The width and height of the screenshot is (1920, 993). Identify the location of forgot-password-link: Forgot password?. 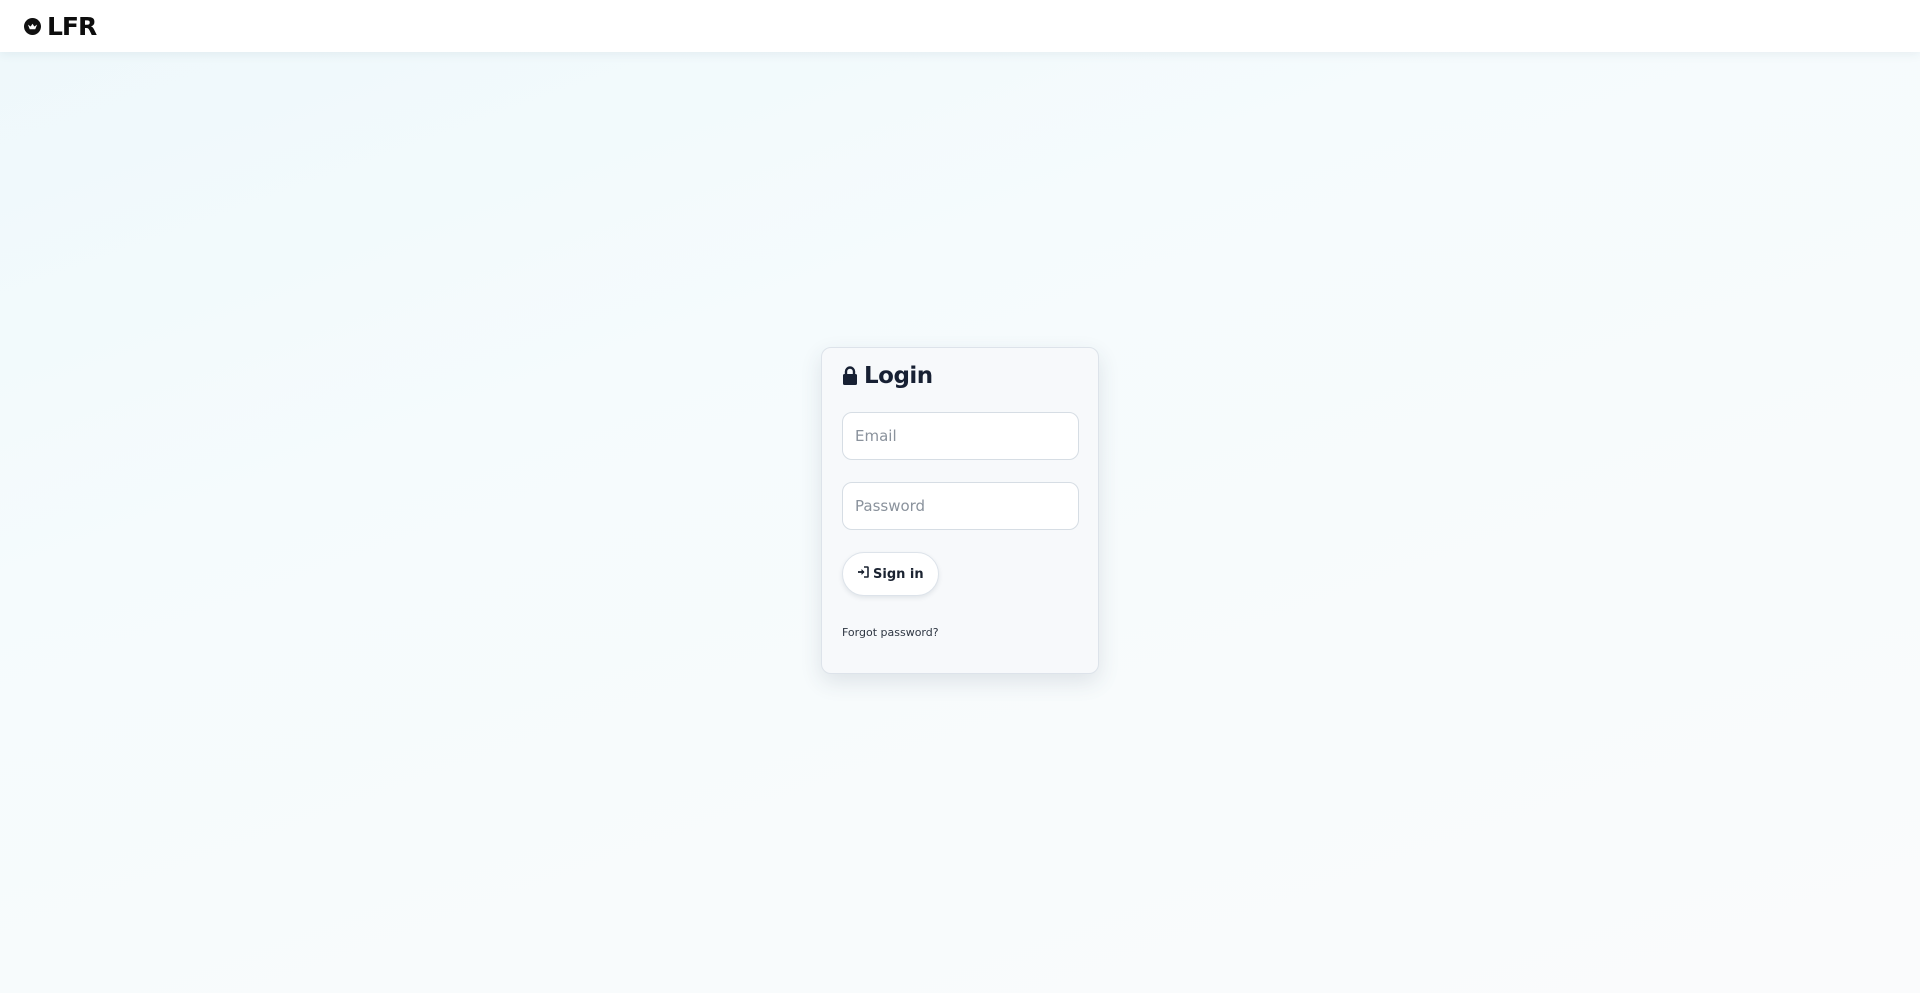
(890, 632).